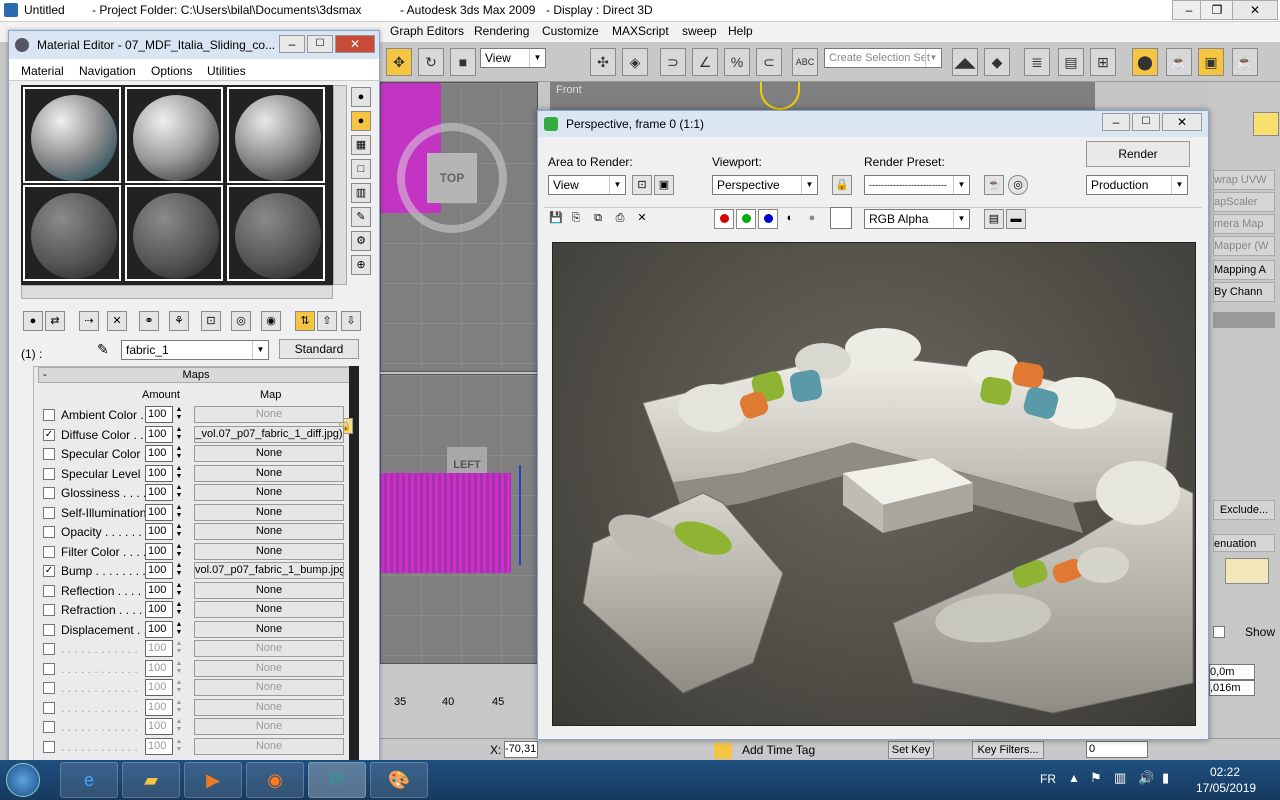 The height and width of the screenshot is (800, 1280). What do you see at coordinates (587, 185) in the screenshot?
I see `area-to-render-dropdown: View ▼` at bounding box center [587, 185].